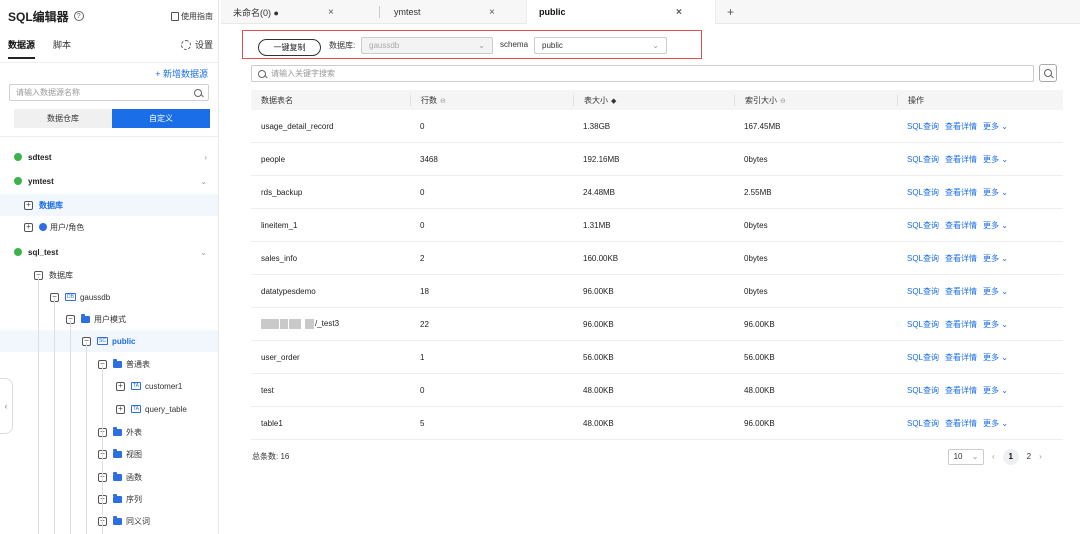 This screenshot has height=534, width=1080. Describe the element at coordinates (599, 192) in the screenshot. I see `cell-size: 24.48MB` at that location.